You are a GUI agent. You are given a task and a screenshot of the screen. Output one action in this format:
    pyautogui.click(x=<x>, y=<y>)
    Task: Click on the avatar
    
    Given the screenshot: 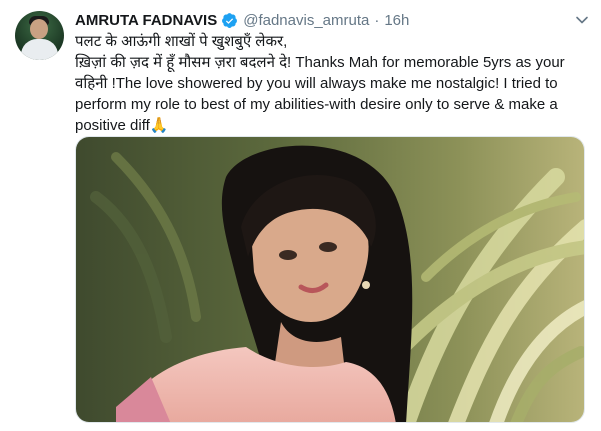 What is the action you would take?
    pyautogui.click(x=39, y=35)
    